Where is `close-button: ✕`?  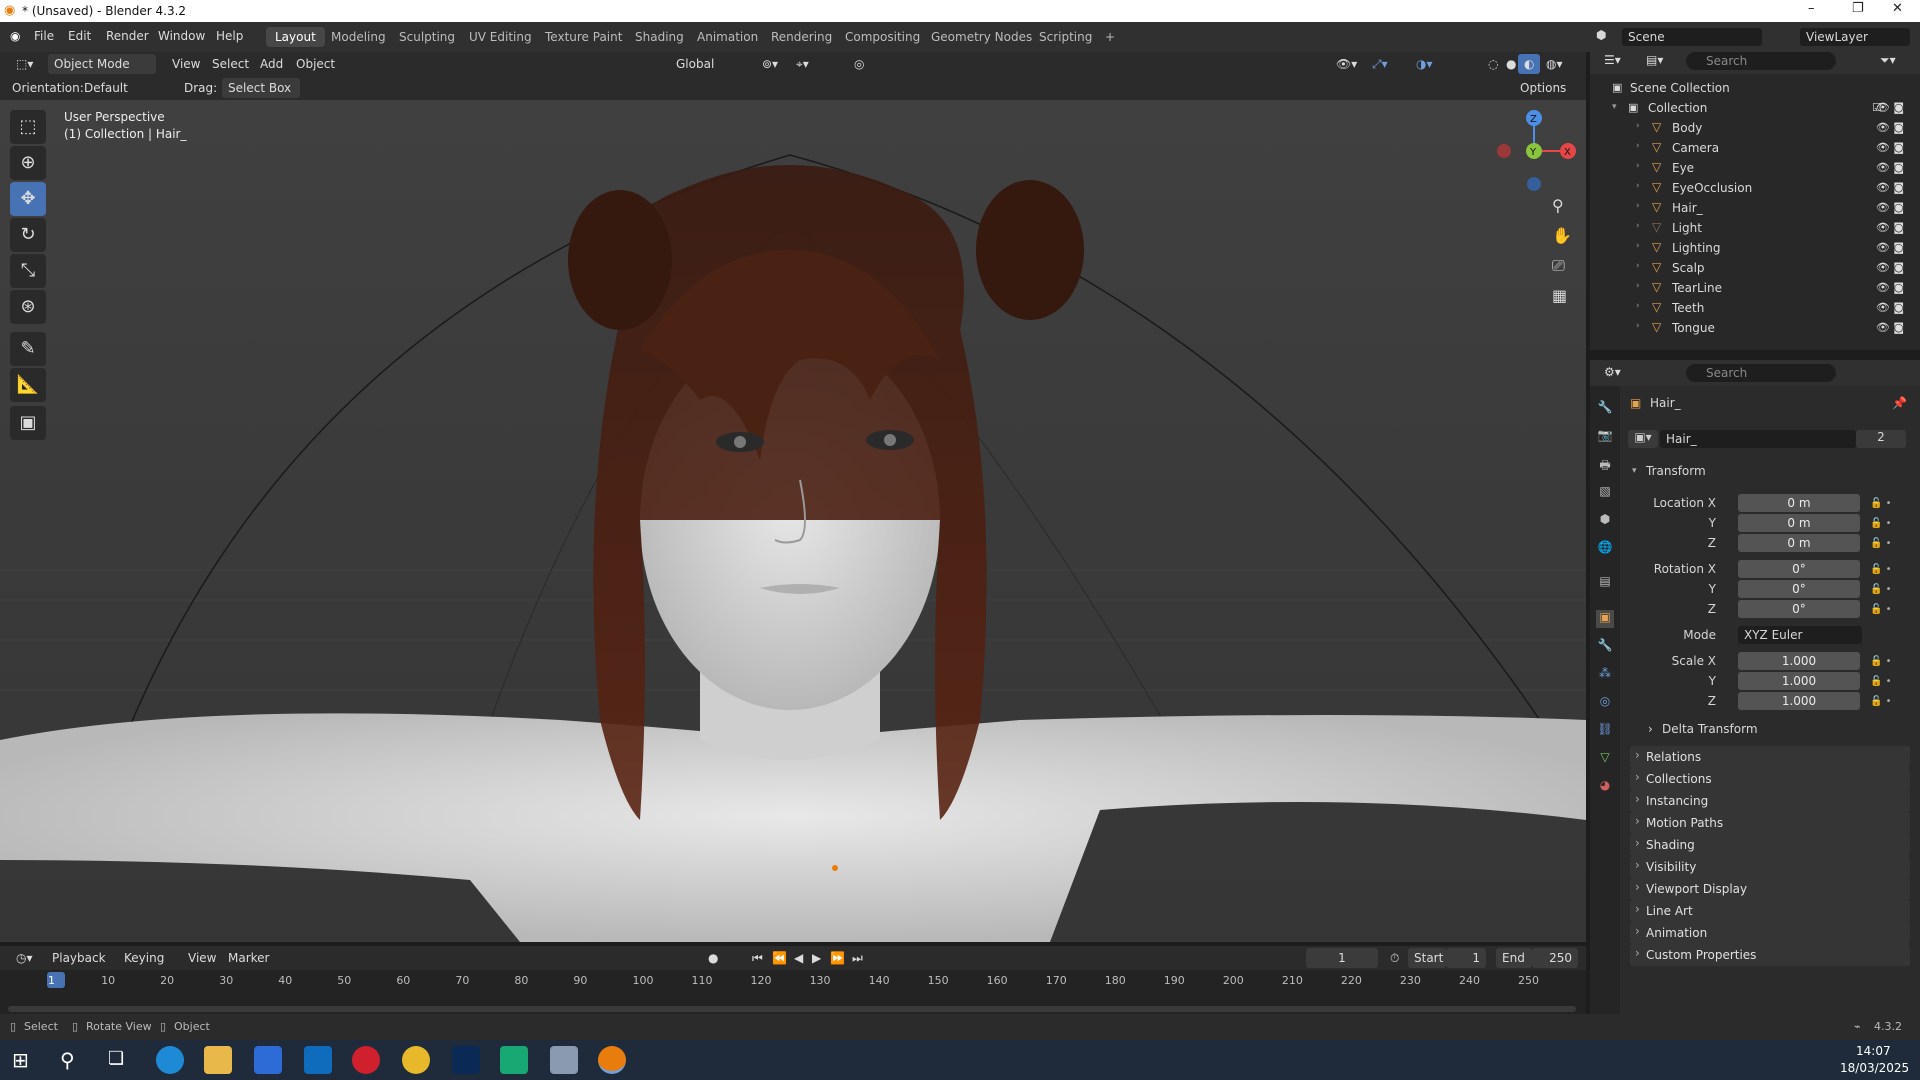
close-button: ✕ is located at coordinates (1897, 8).